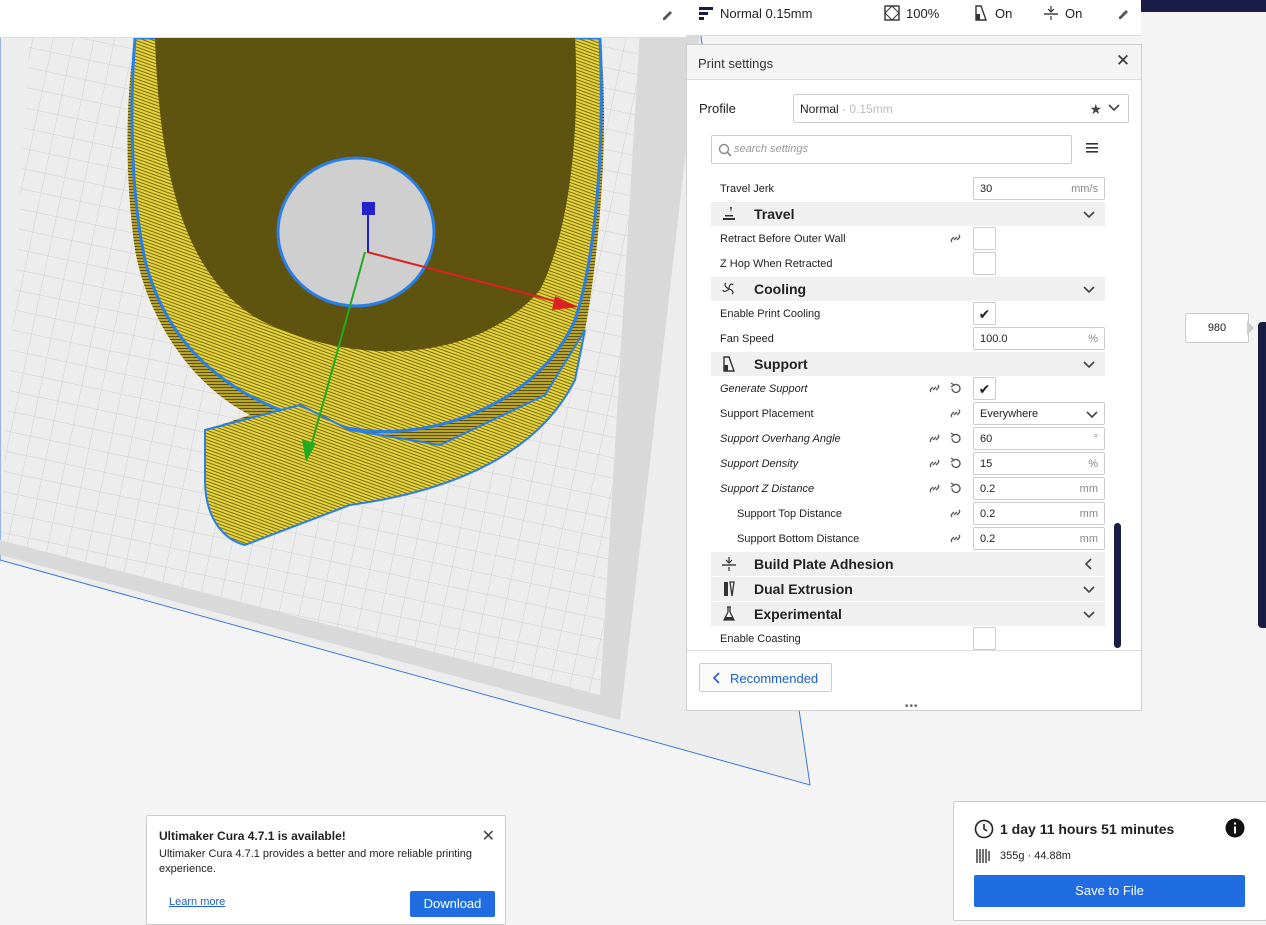 The height and width of the screenshot is (925, 1266). I want to click on adhesion-summary-label: On, so click(1074, 13).